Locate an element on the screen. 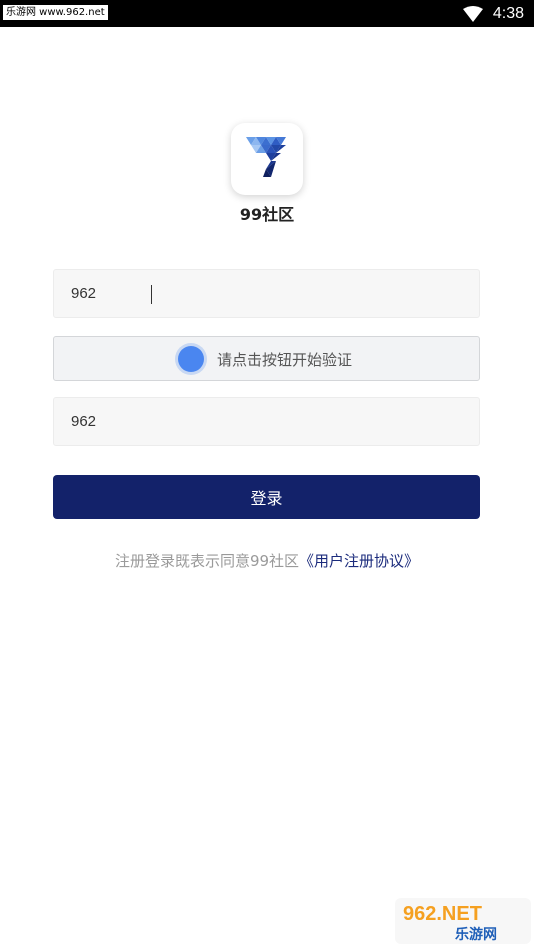  watermark-logo: 962.NET 乐游网 is located at coordinates (463, 921).